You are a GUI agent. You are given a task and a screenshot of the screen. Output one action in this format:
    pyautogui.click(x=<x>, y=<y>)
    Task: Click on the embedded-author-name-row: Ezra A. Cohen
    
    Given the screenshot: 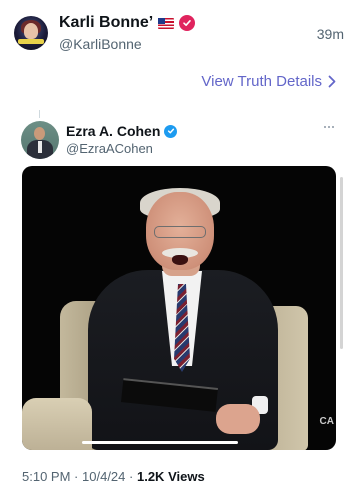 What is the action you would take?
    pyautogui.click(x=122, y=131)
    